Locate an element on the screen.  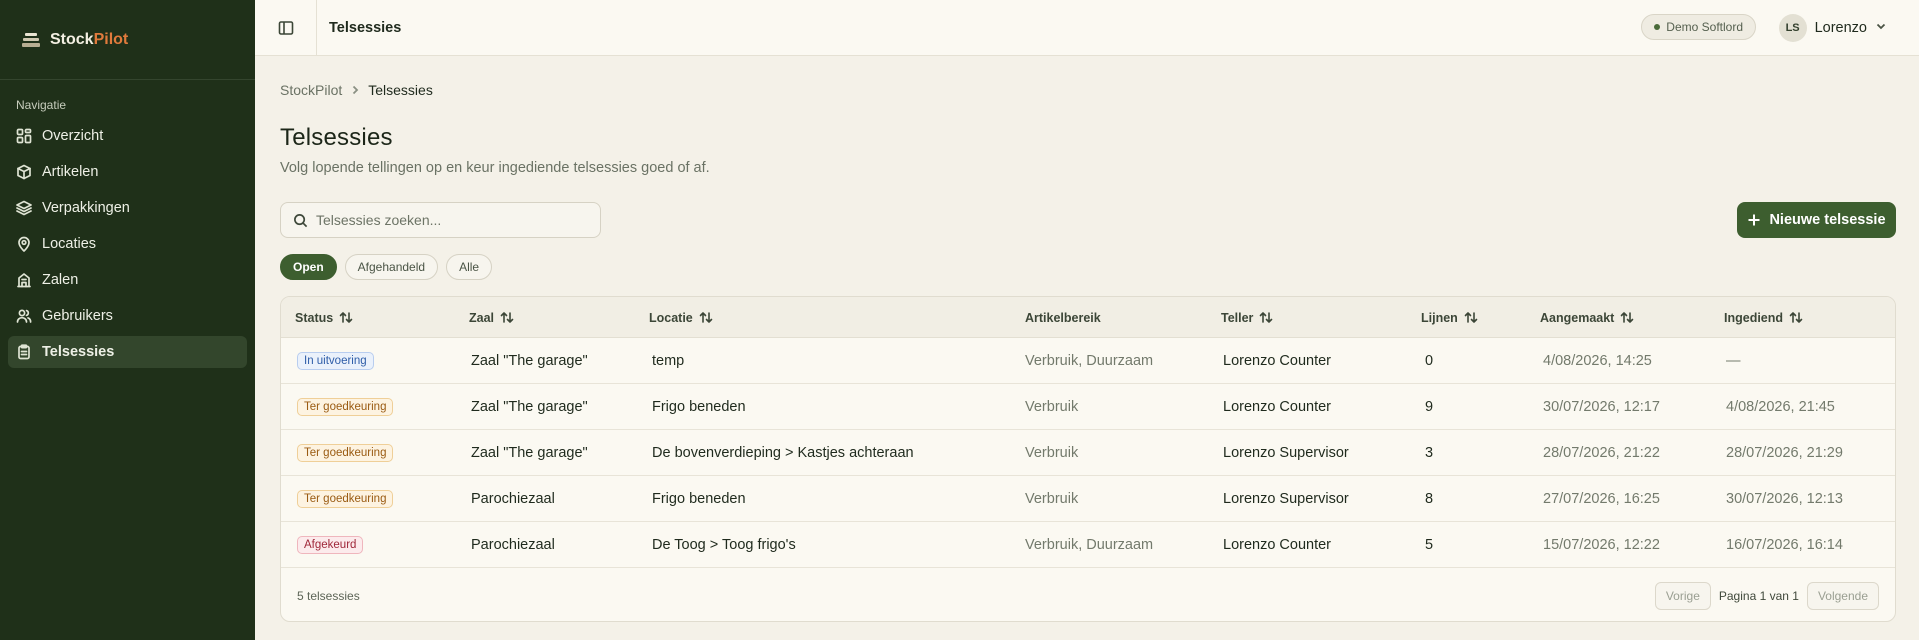
sidebar-item-label: Gebruikers is located at coordinates (77, 316).